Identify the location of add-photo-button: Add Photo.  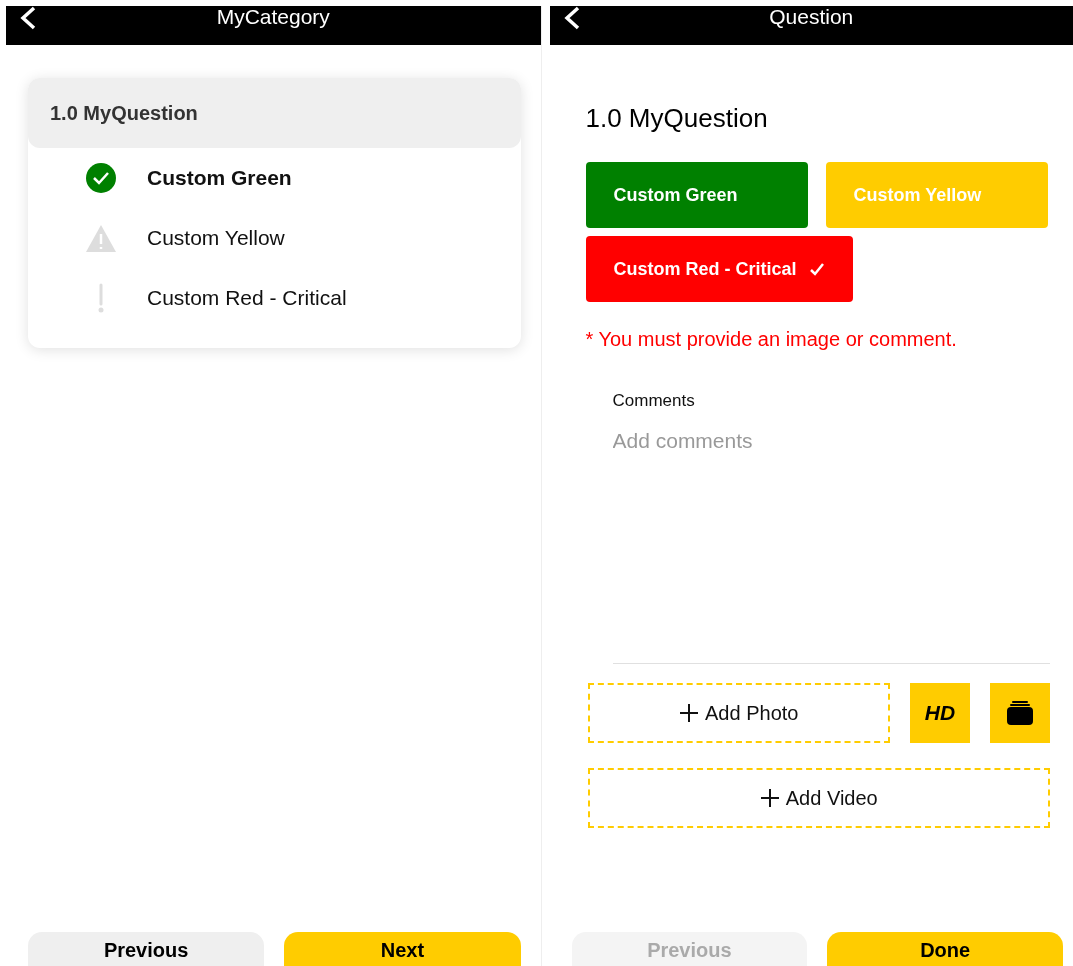
(738, 713).